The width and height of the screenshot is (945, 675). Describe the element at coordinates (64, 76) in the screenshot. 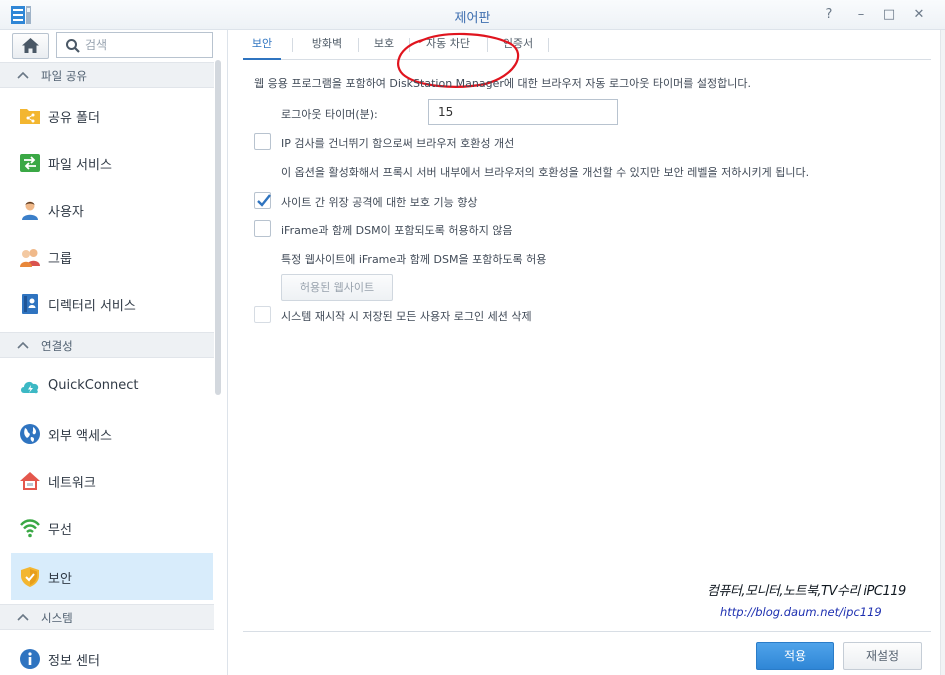

I see `section-label: 파일 공유` at that location.